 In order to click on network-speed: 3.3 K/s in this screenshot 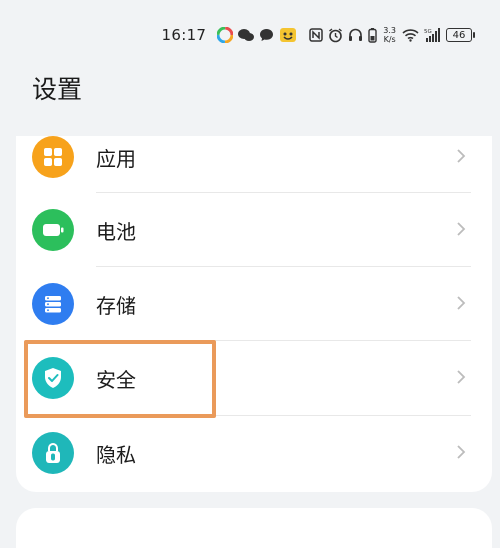, I will do `click(389, 35)`.